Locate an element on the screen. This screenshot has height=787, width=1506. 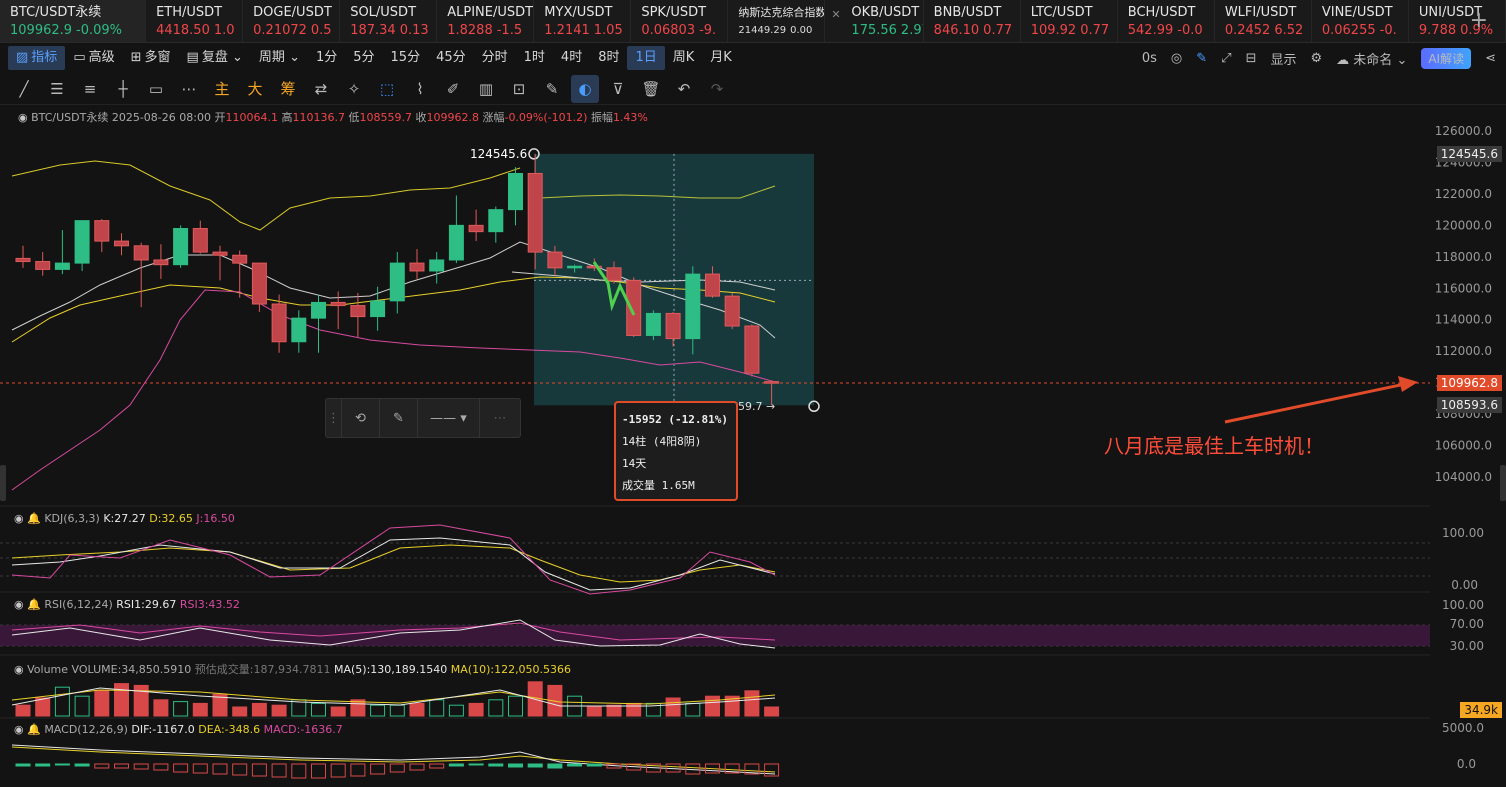
ticker-item: SOL/USDT 187.34 0.13 is located at coordinates (389, 21).